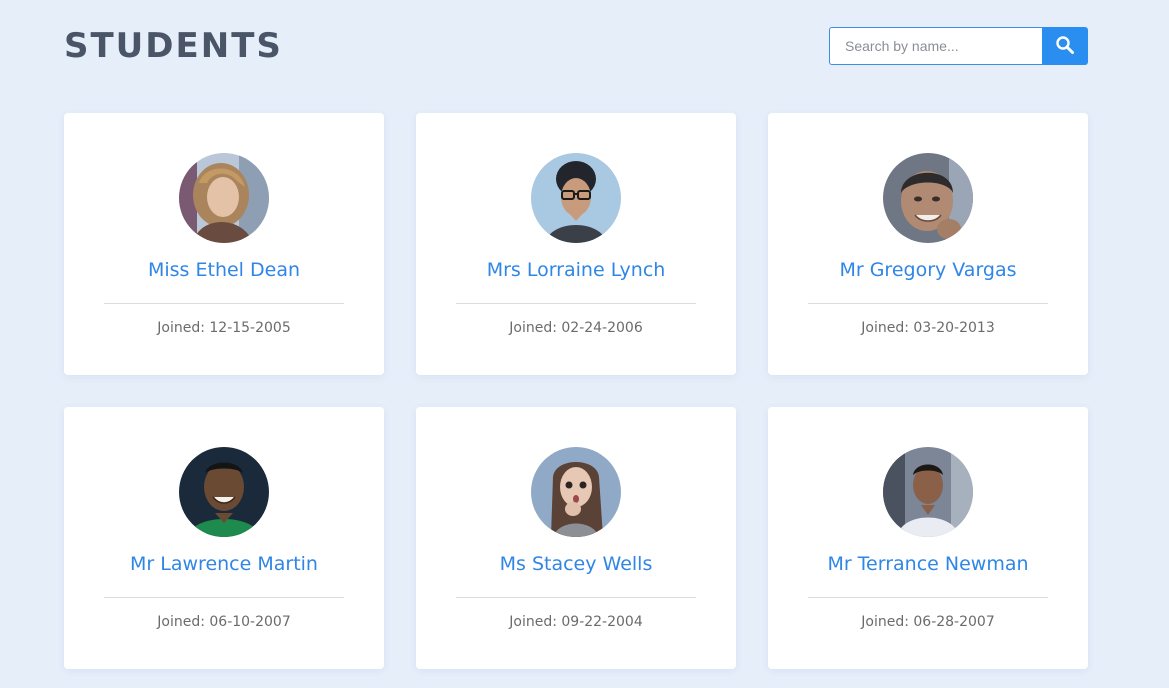 This screenshot has width=1169, height=688. Describe the element at coordinates (928, 538) in the screenshot. I see `student-card: Mr Terrance Newman Joined: 06-28-2007` at that location.